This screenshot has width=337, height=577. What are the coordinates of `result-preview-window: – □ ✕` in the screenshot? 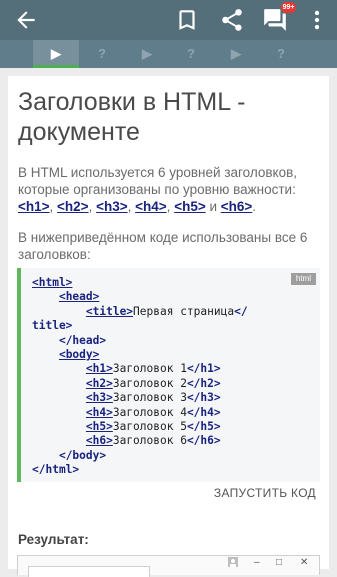 It's located at (168, 566).